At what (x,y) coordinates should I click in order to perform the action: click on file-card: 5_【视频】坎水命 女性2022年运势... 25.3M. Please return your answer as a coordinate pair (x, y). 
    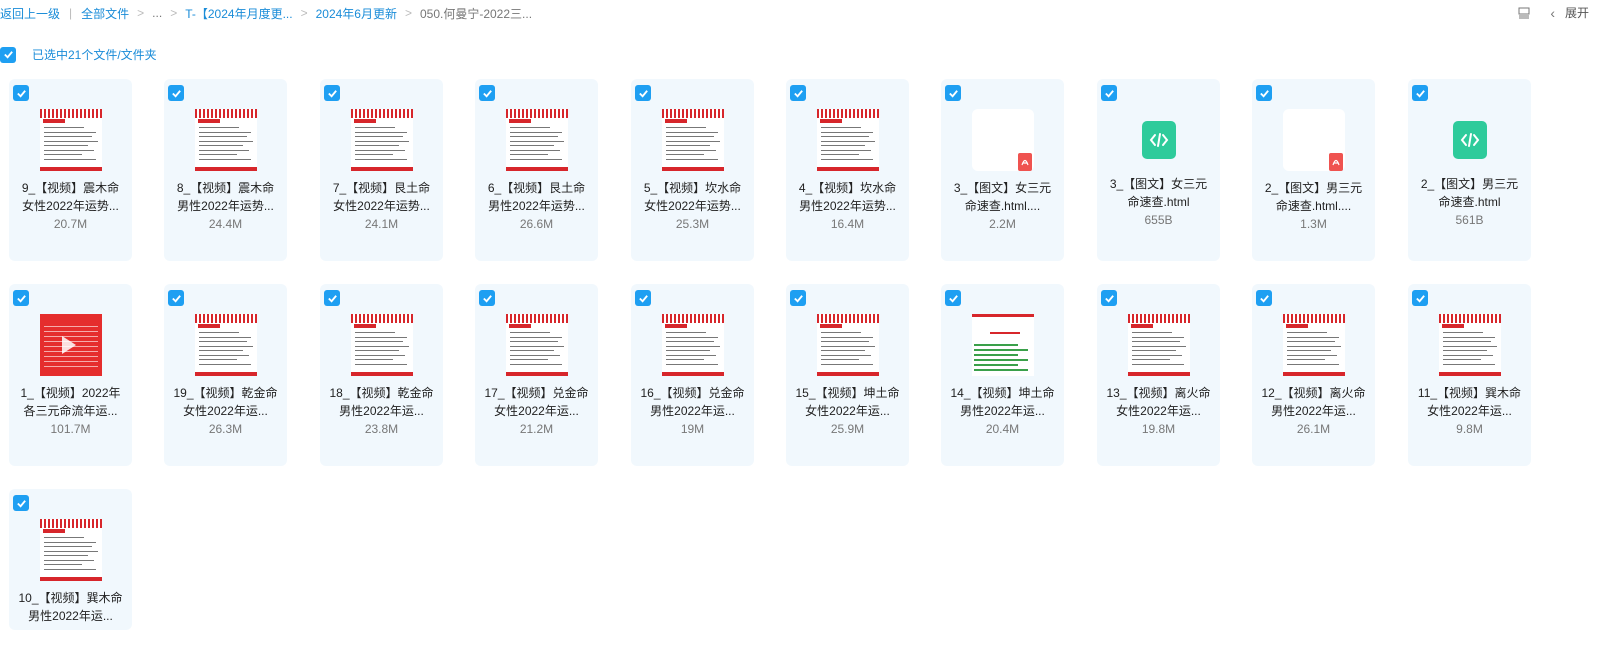
    Looking at the image, I should click on (692, 170).